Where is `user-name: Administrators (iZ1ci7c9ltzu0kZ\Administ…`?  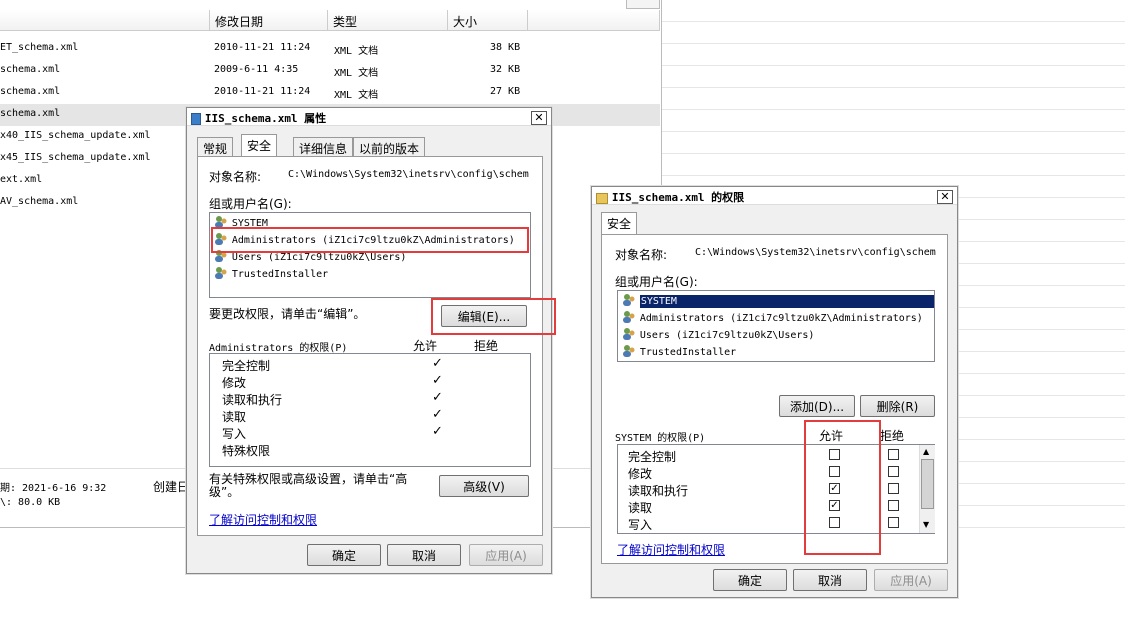
user-name: Administrators (iZ1ci7c9ltzu0kZ\Administ… is located at coordinates (781, 318).